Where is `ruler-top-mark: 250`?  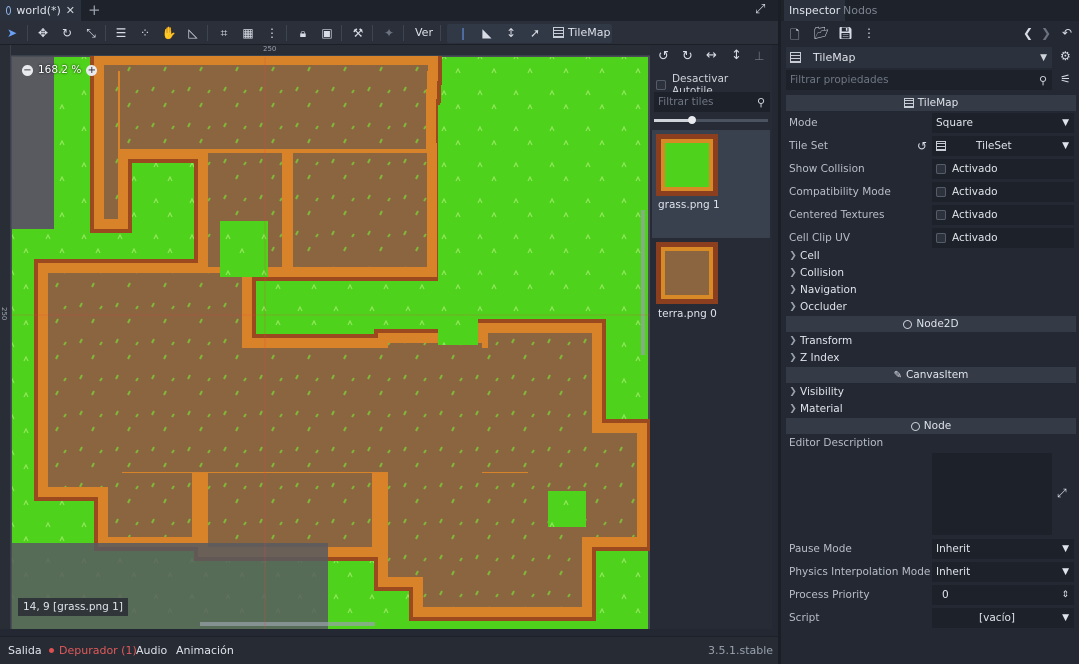
ruler-top-mark: 250 is located at coordinates (270, 49).